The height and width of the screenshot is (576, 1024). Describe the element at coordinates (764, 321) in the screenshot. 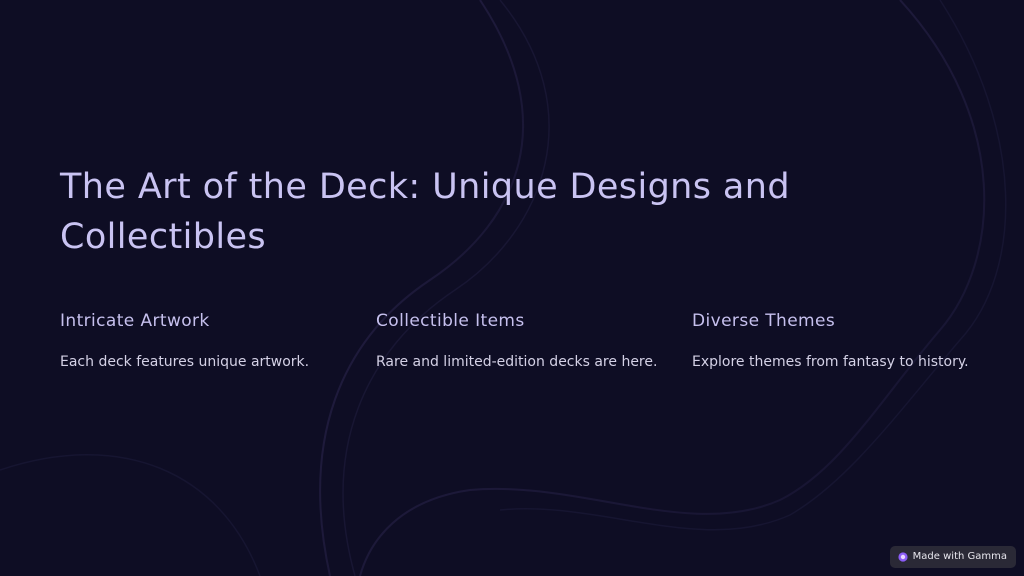

I see `feature-heading: Diverse Themes` at that location.